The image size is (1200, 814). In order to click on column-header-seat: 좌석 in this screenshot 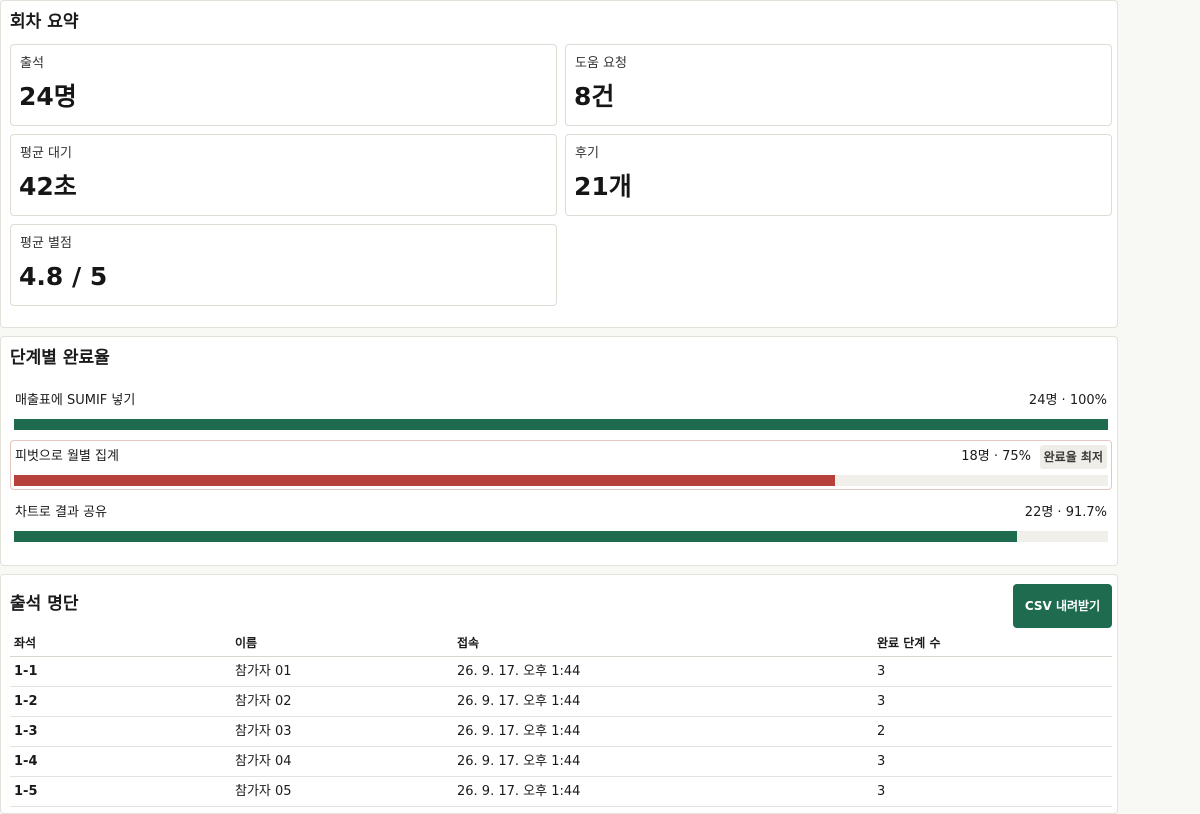, I will do `click(25, 643)`.